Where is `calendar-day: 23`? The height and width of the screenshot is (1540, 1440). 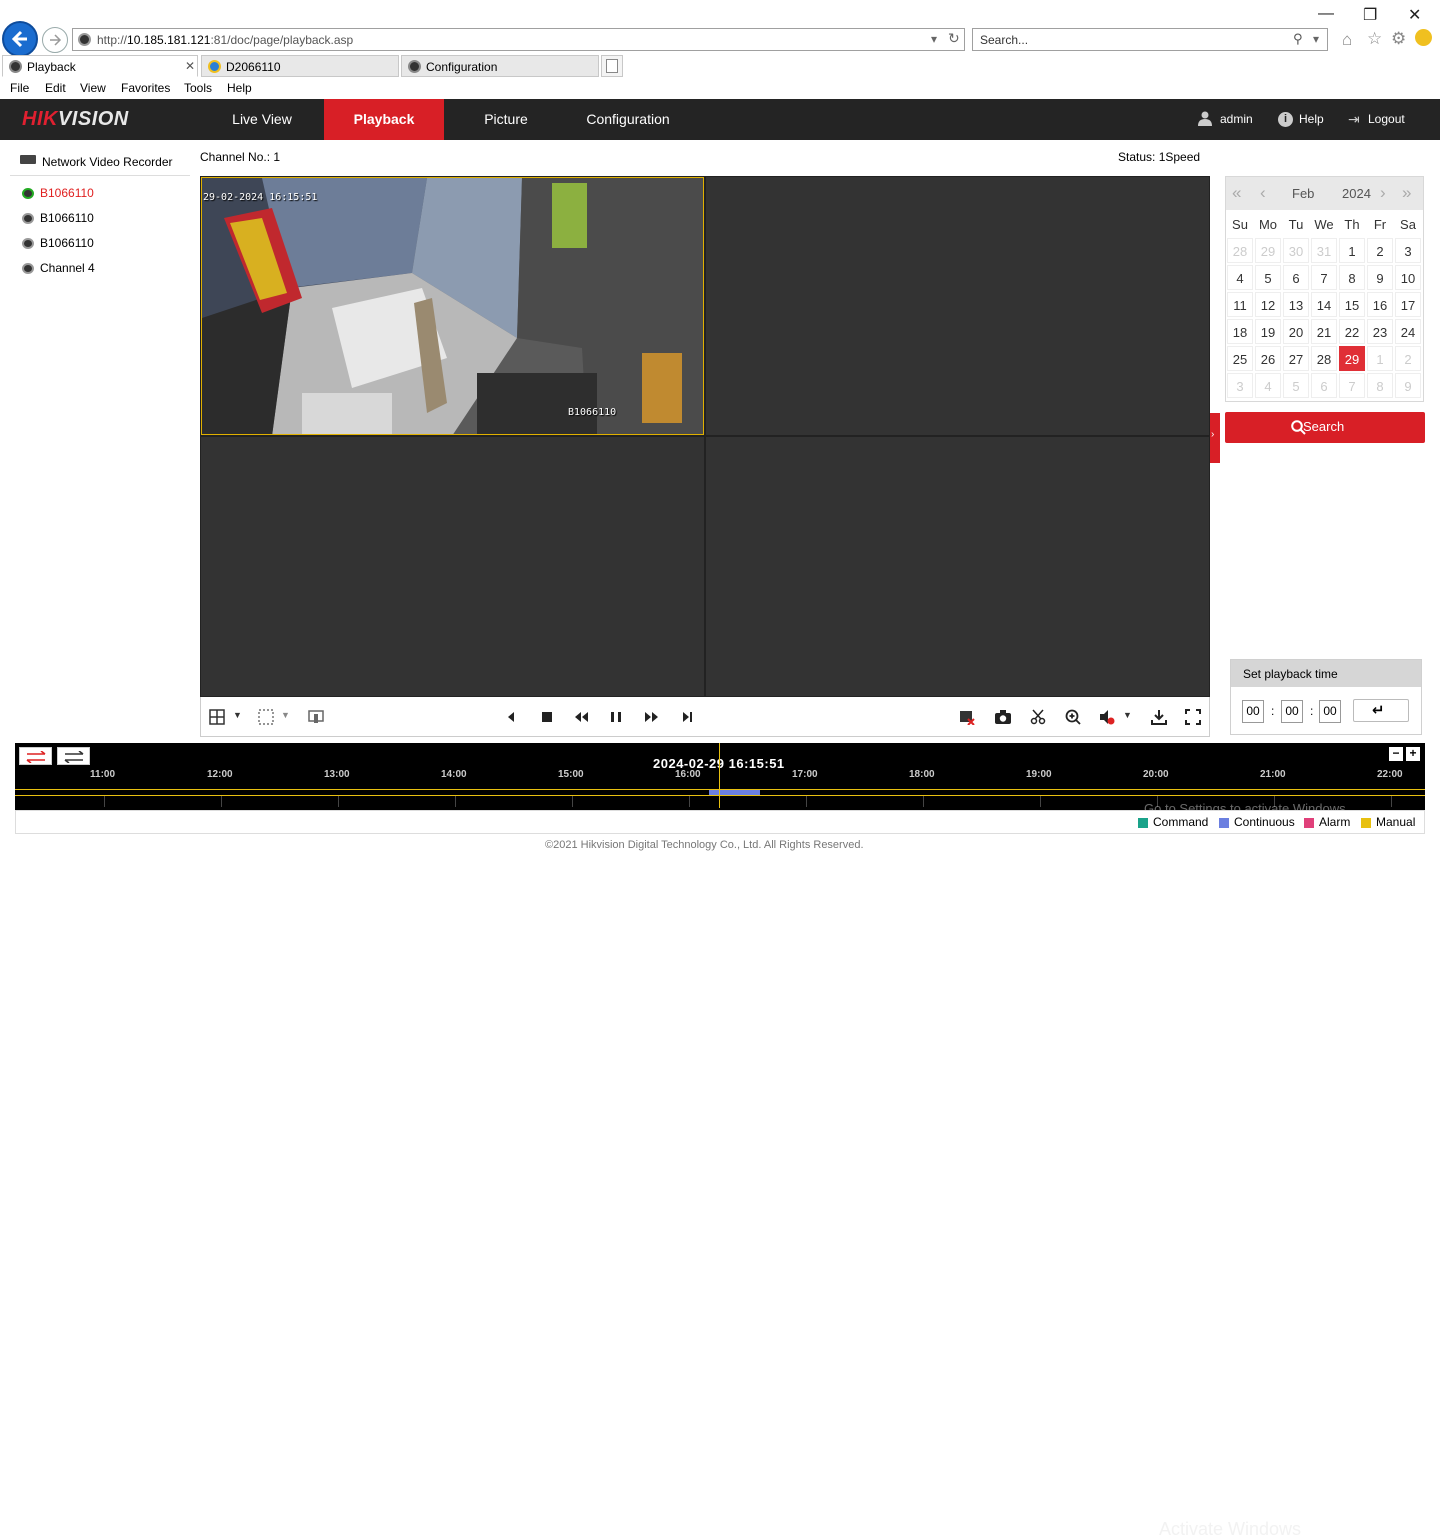
calendar-day: 23 is located at coordinates (1380, 331).